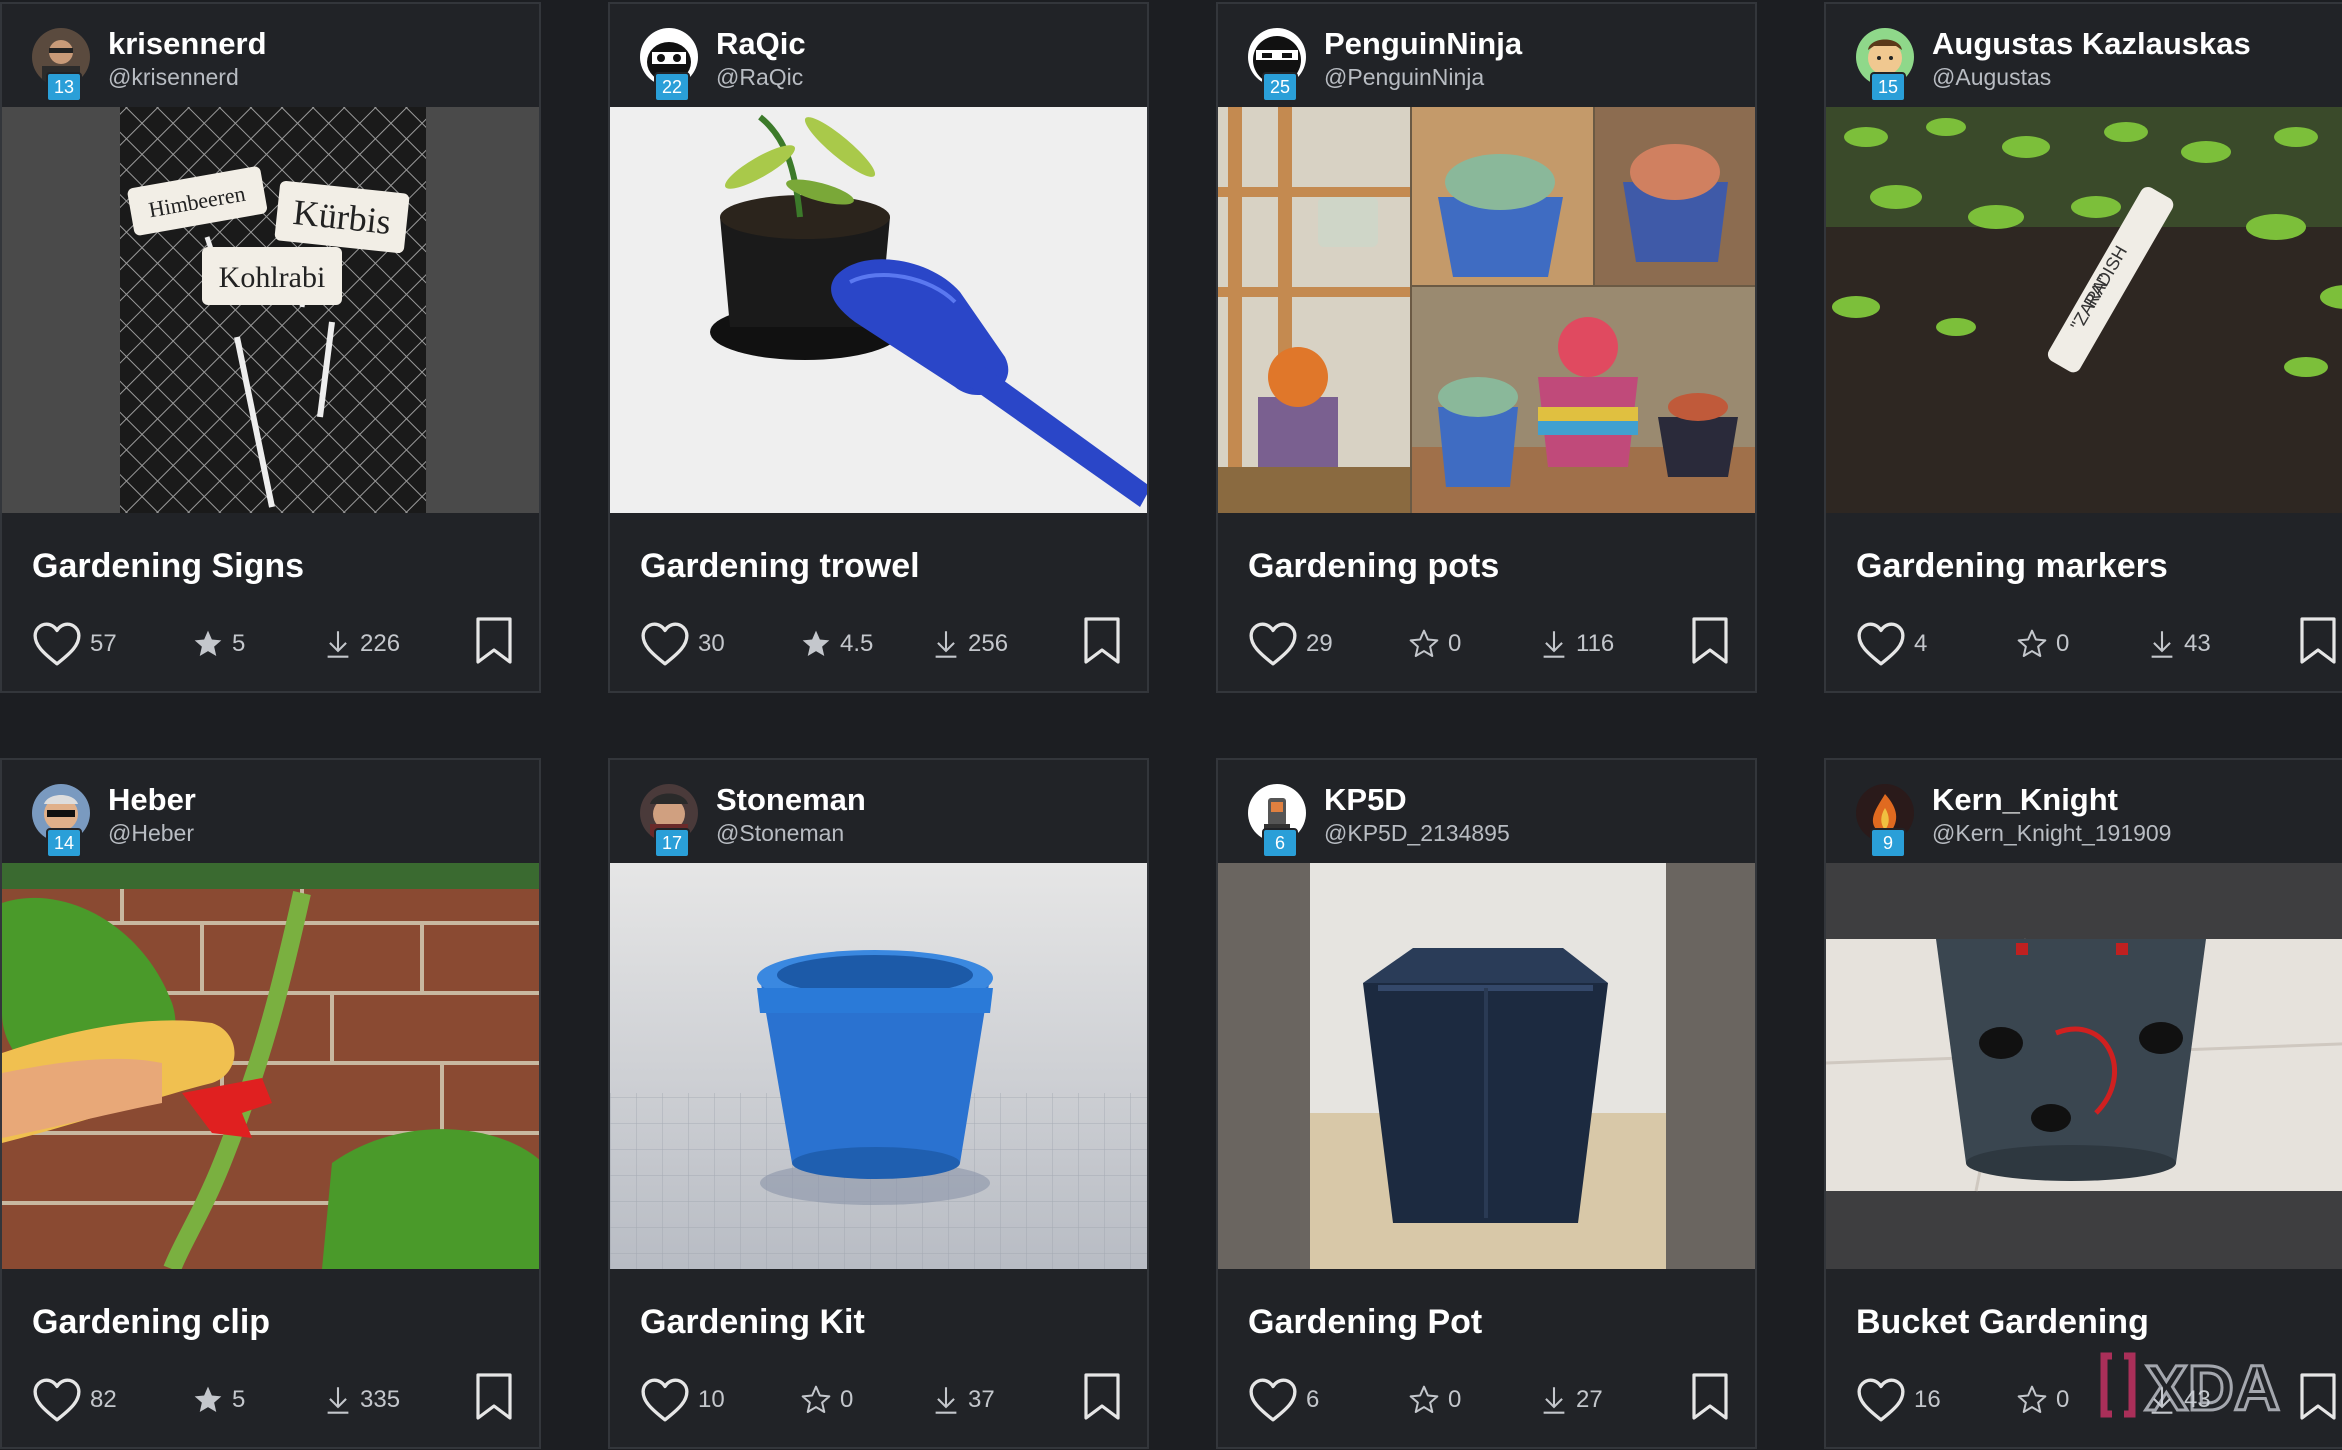  What do you see at coordinates (711, 1399) in the screenshot?
I see `like-count: 10` at bounding box center [711, 1399].